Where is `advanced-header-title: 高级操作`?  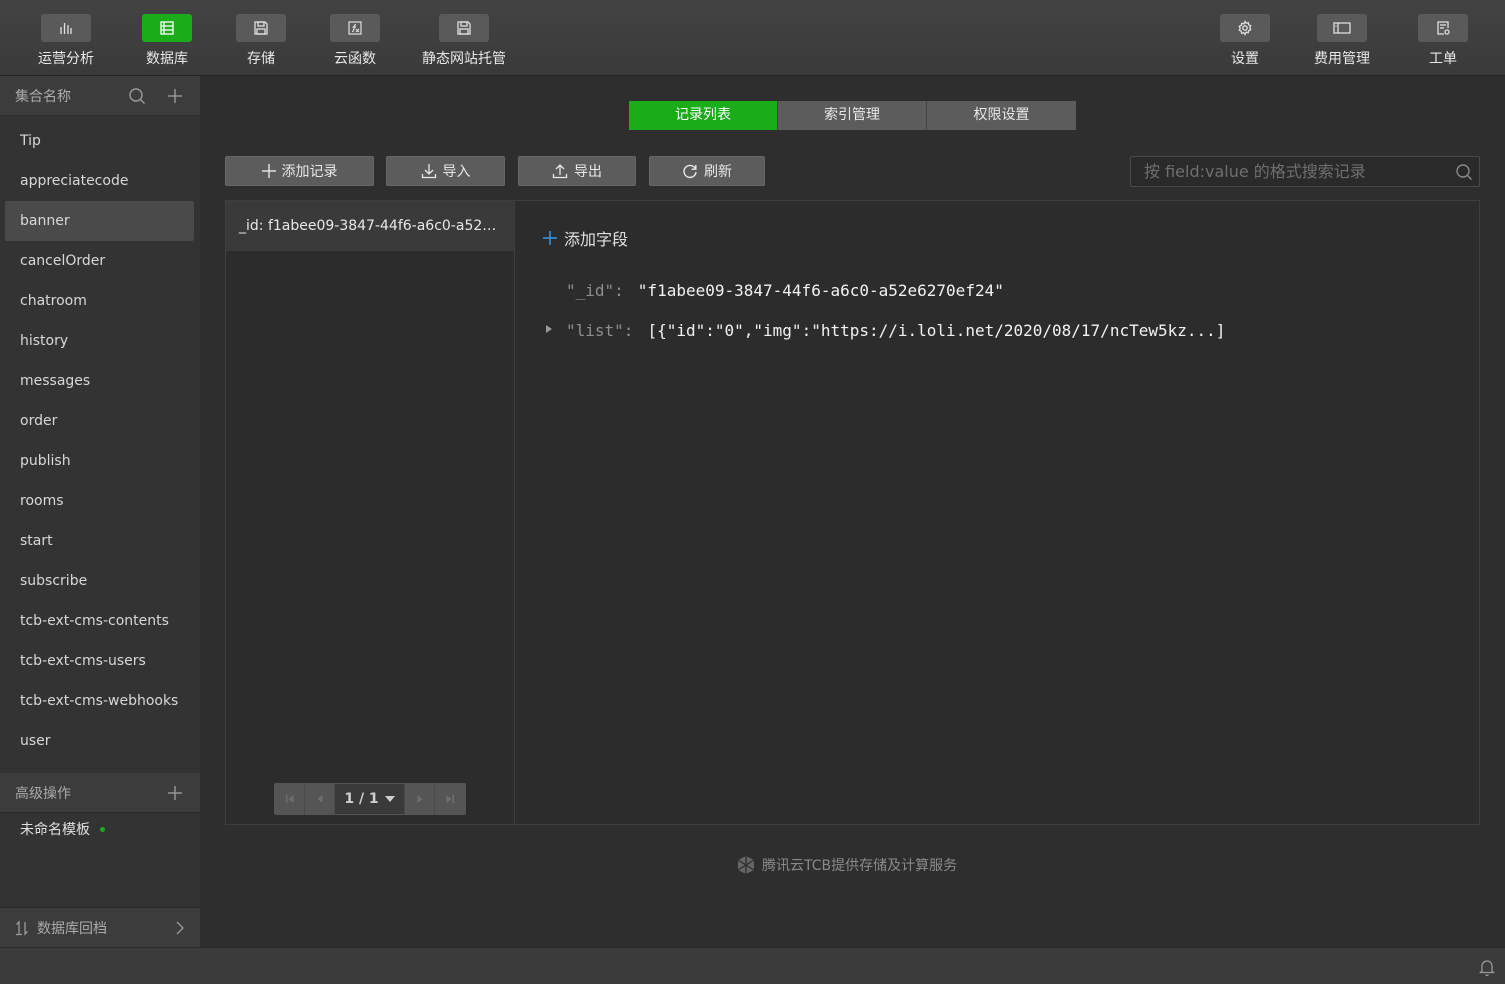
advanced-header-title: 高级操作 is located at coordinates (43, 793).